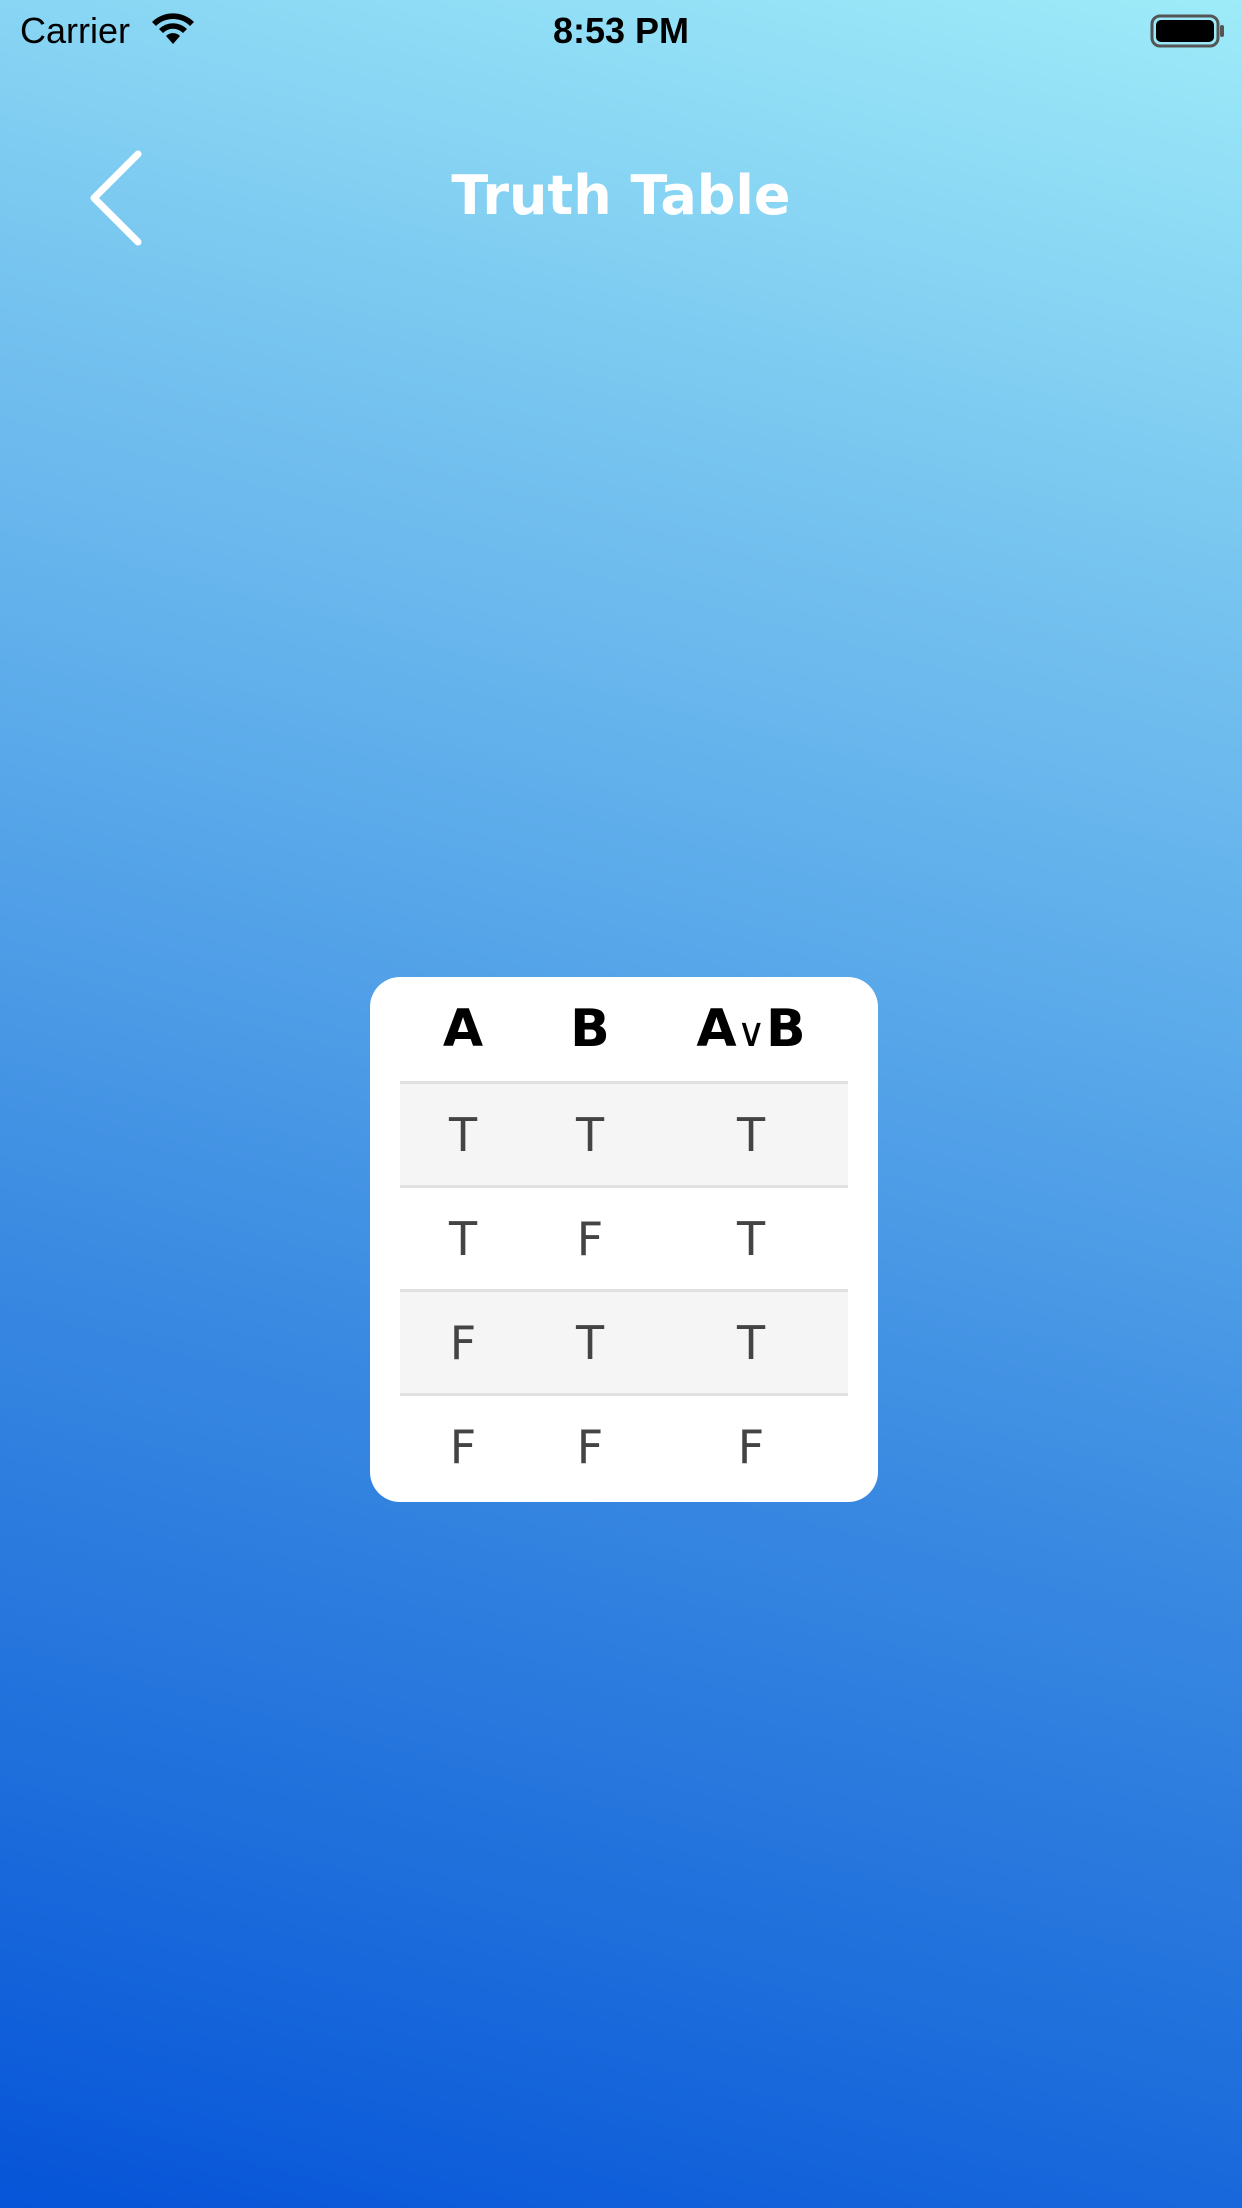  Describe the element at coordinates (624, 1029) in the screenshot. I see `table-header-row: A B A∨B` at that location.